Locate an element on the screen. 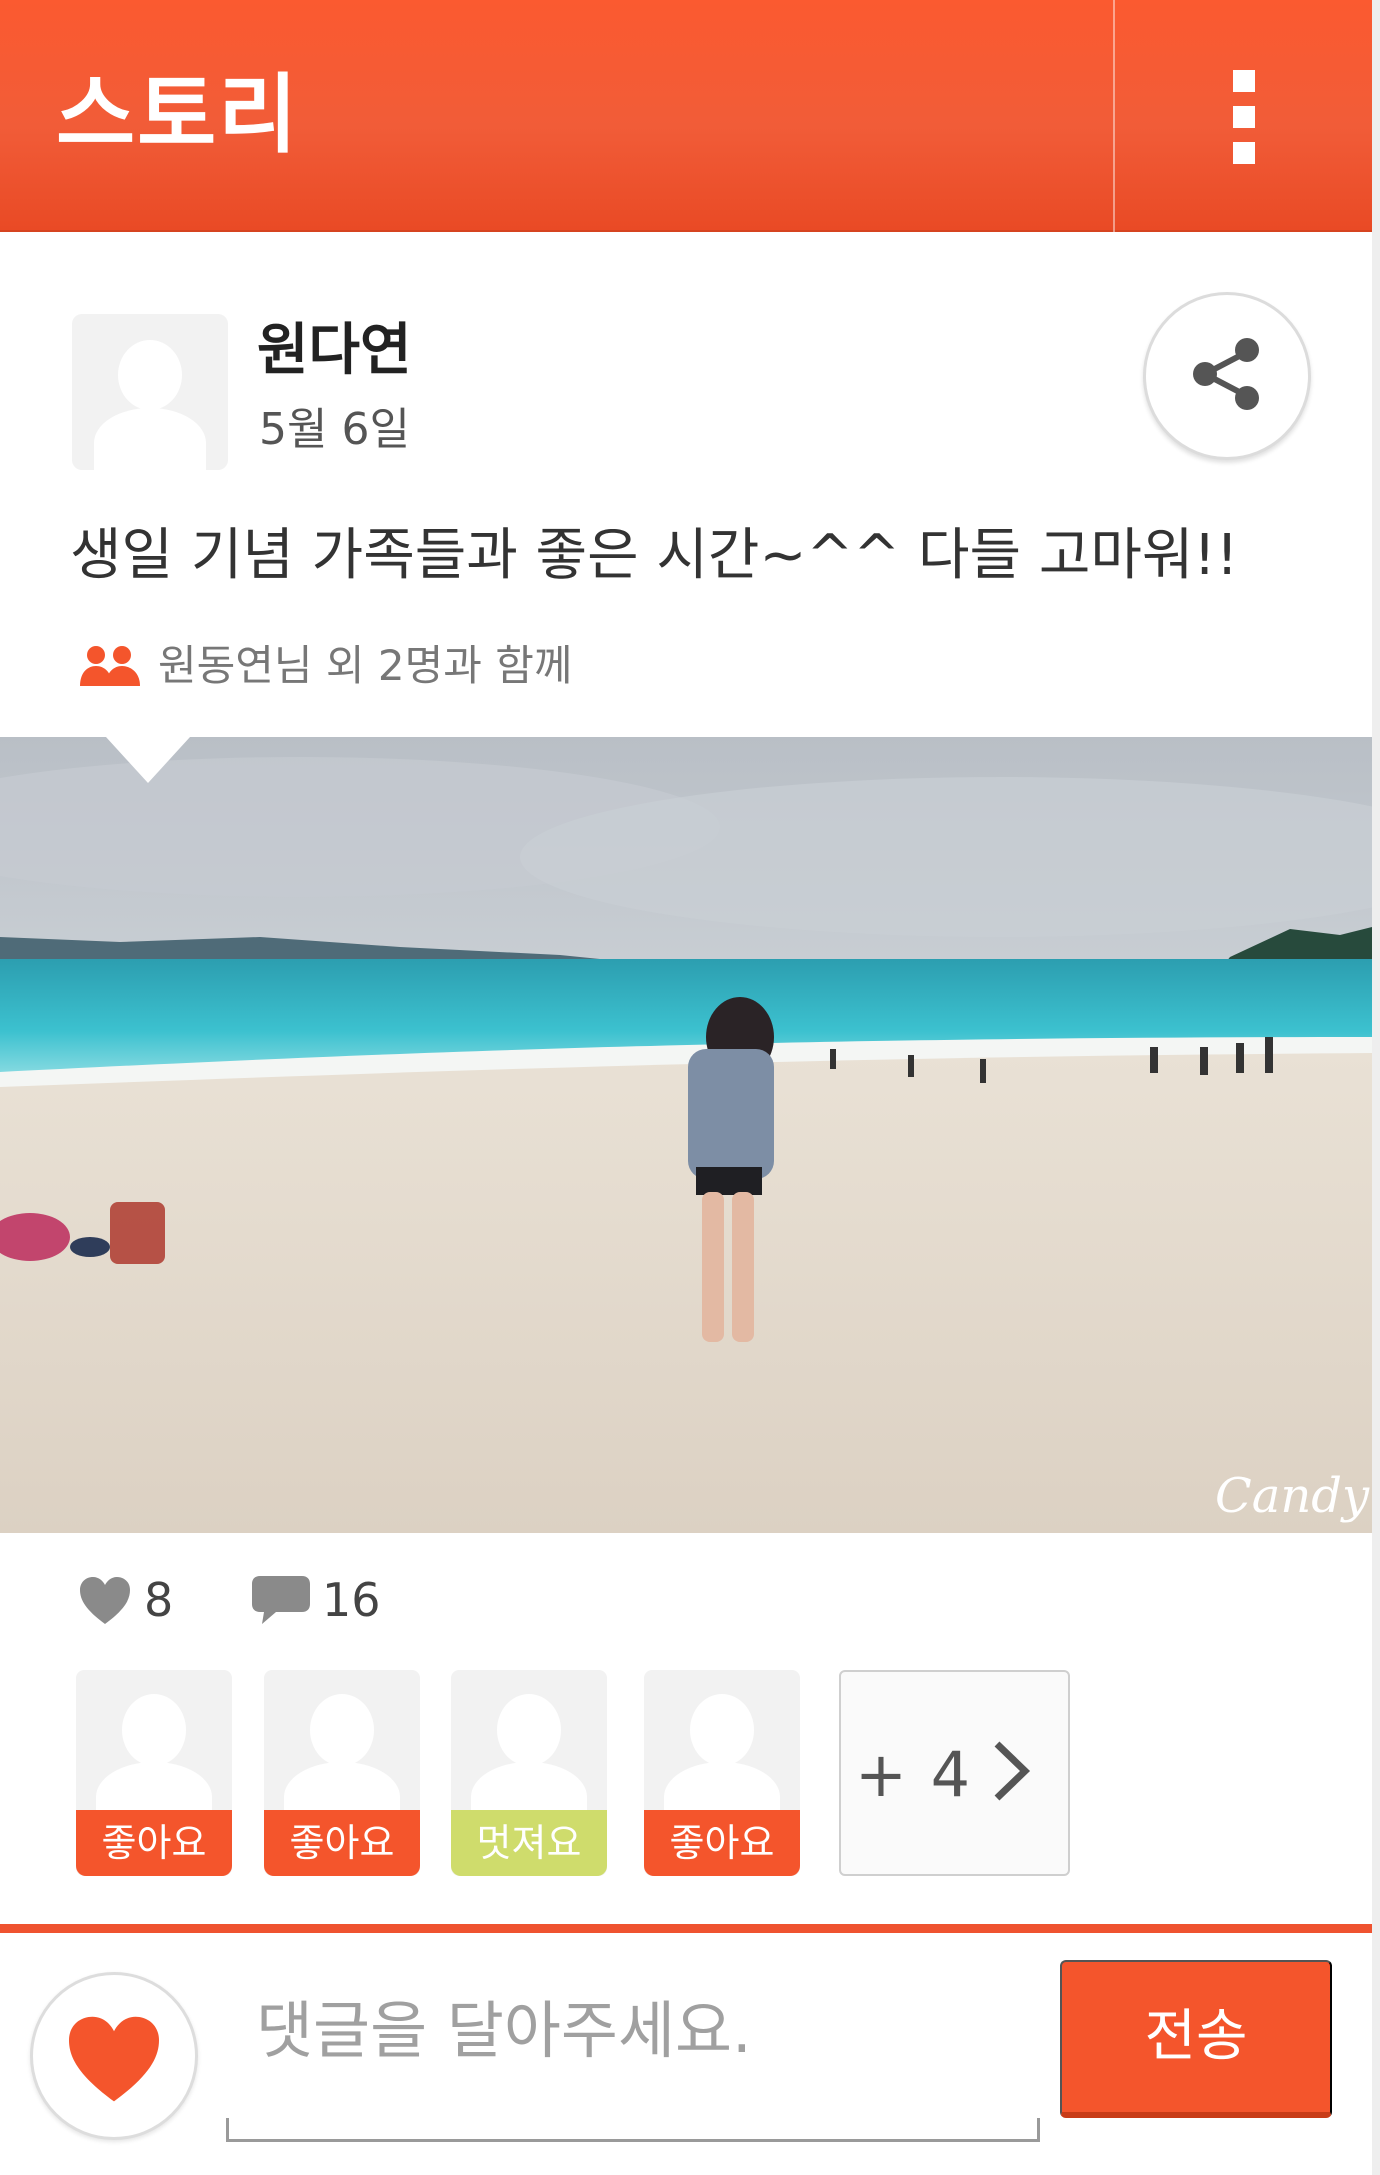  scroll-rail is located at coordinates (1376, 1087).